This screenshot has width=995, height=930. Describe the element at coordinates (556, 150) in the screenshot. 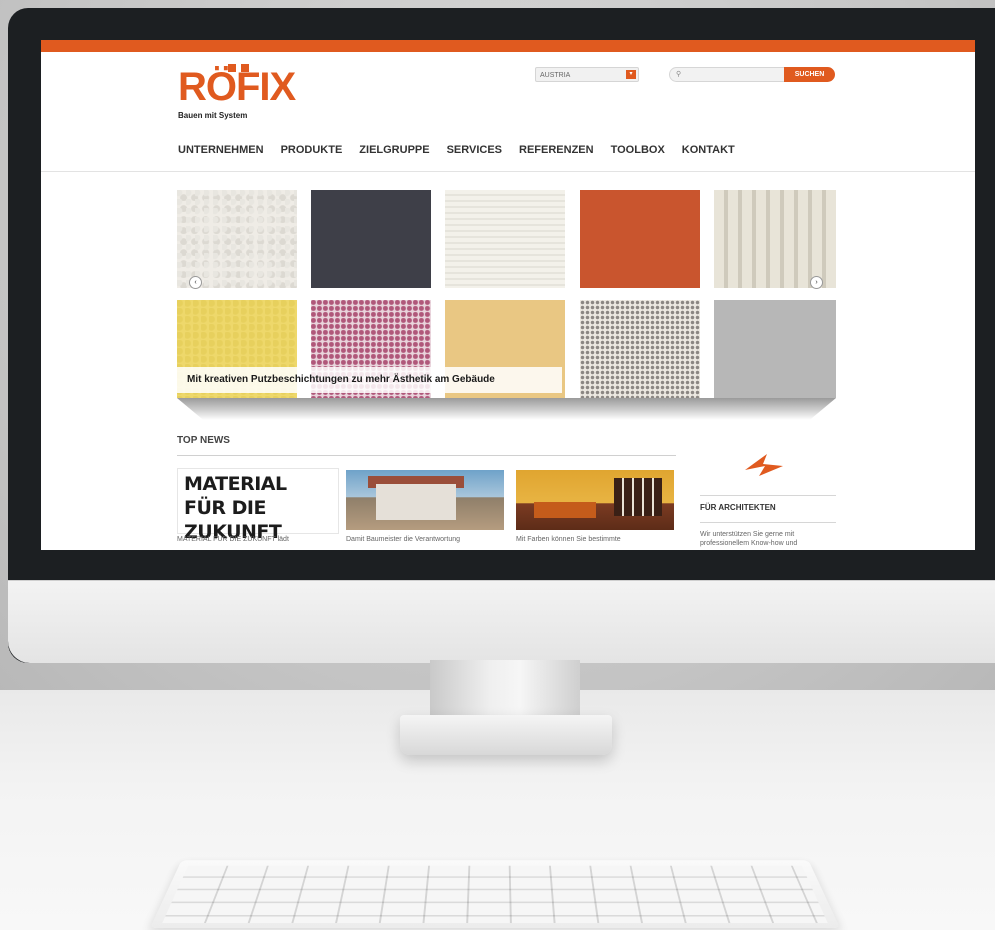

I see `nav-item-referenzen: REFERENZEN` at that location.